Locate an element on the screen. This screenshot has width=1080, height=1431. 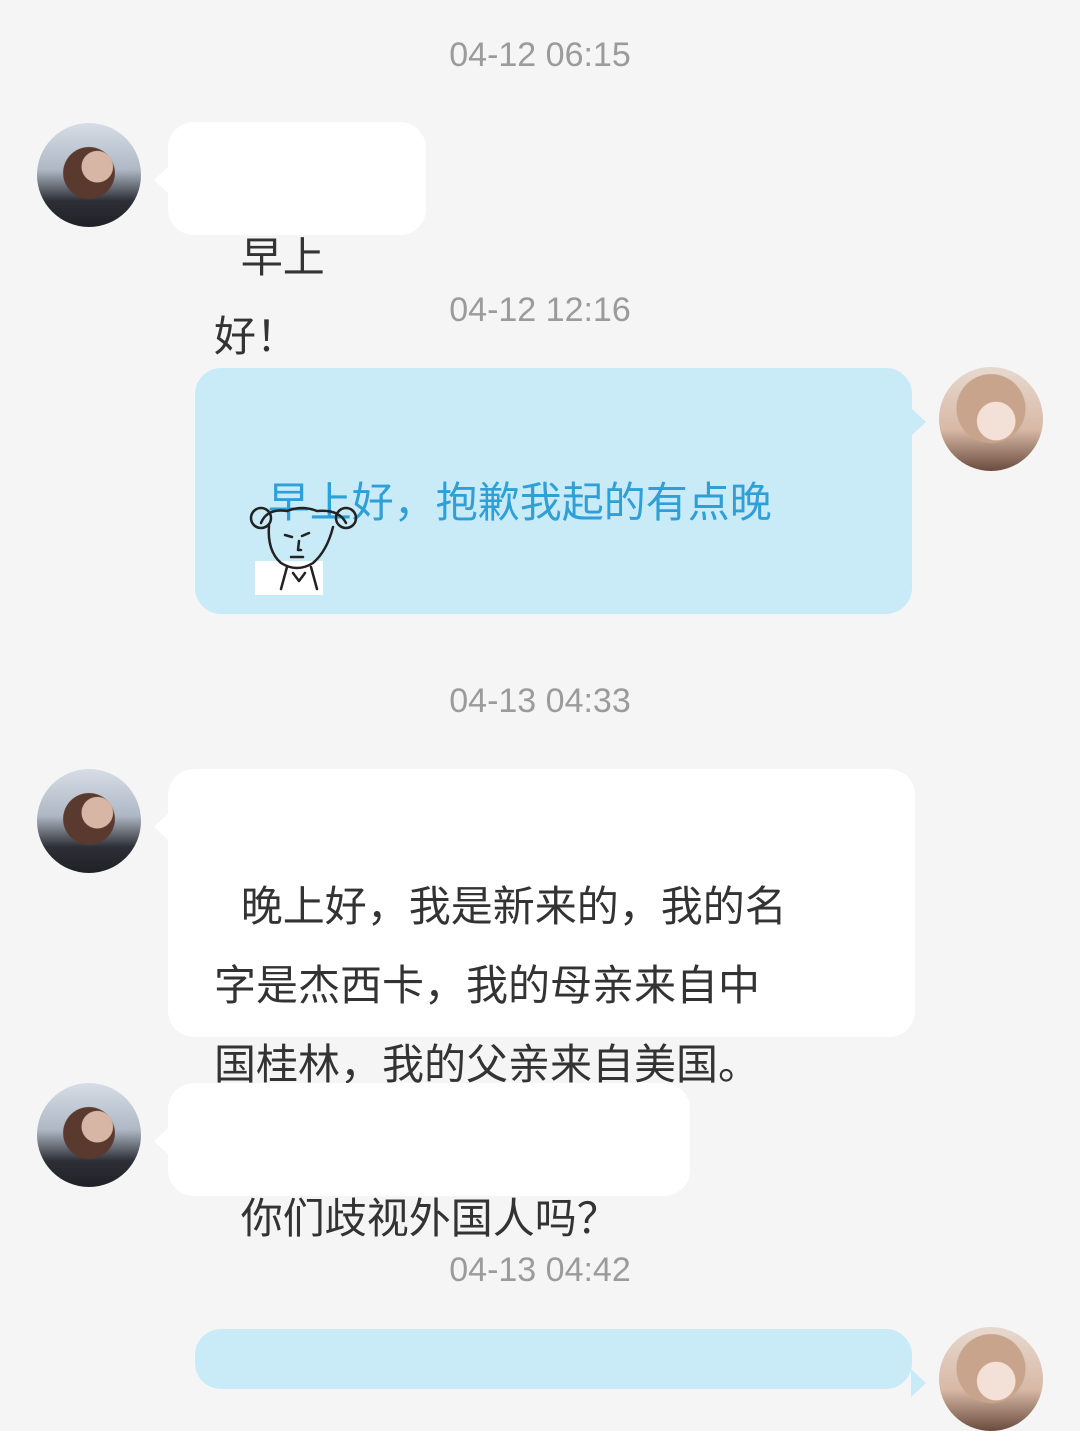
timestamp: 04-13 04:42 is located at coordinates (540, 1270).